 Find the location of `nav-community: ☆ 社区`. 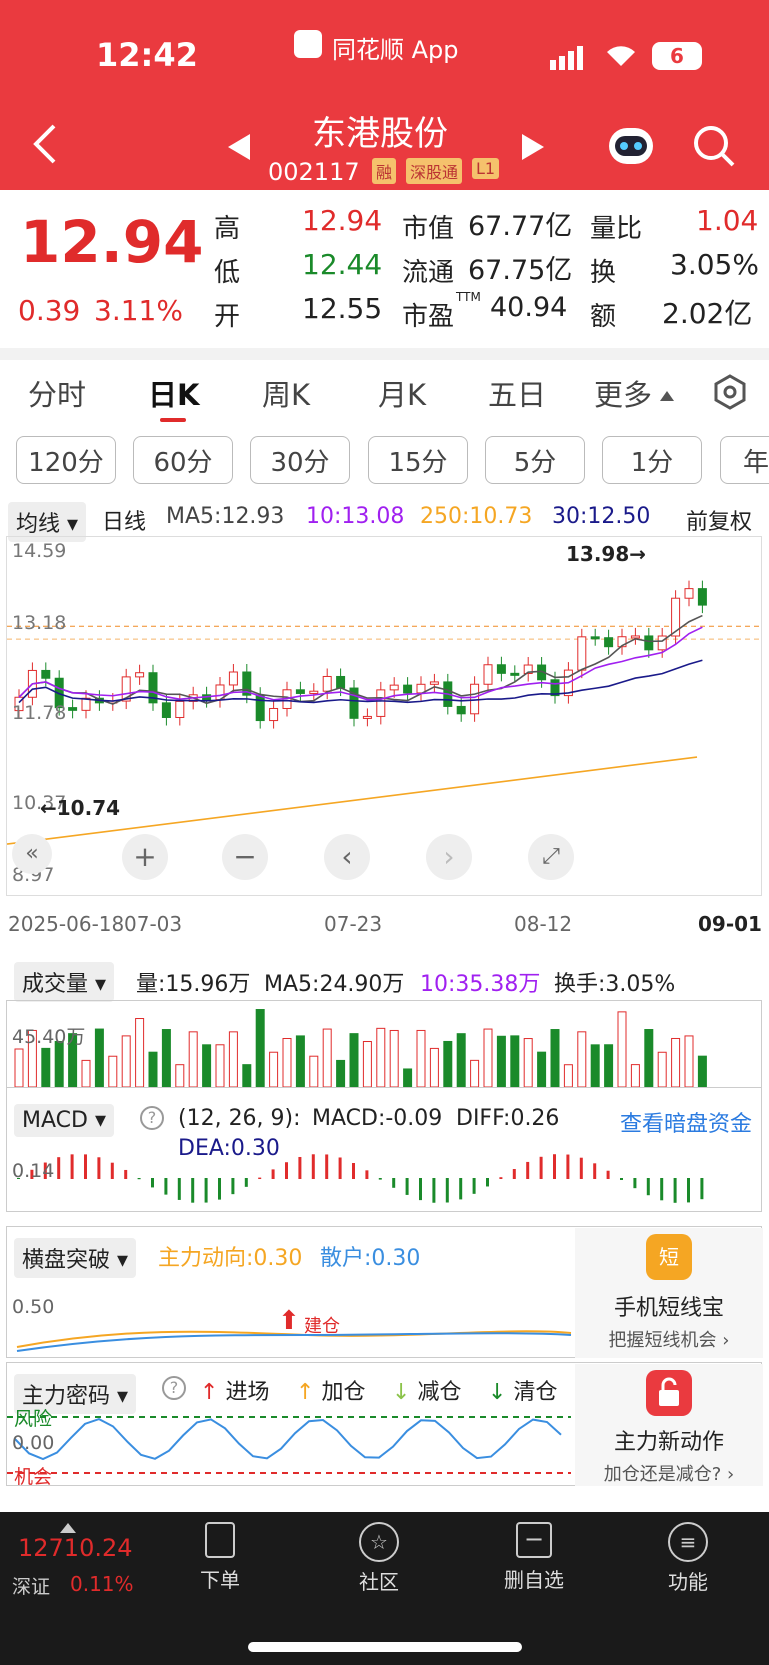

nav-community: ☆ 社区 is located at coordinates (379, 1558).